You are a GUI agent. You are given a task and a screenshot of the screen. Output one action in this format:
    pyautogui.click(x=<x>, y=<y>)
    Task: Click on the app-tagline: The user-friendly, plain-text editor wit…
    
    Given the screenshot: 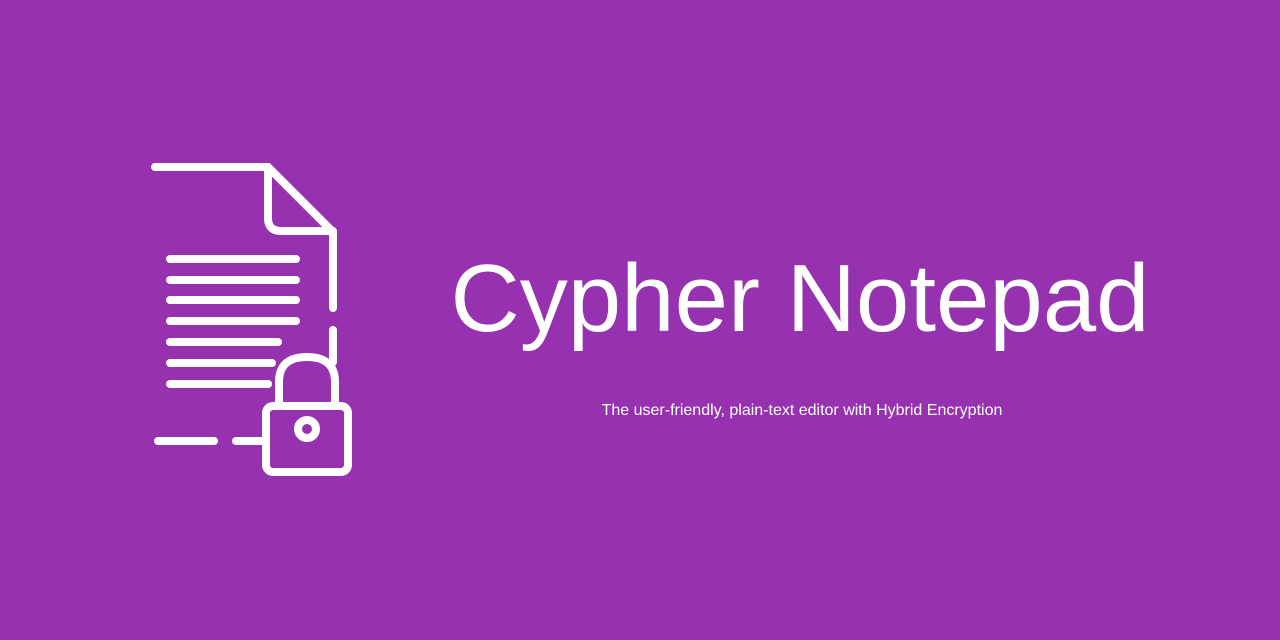 What is the action you would take?
    pyautogui.click(x=802, y=410)
    